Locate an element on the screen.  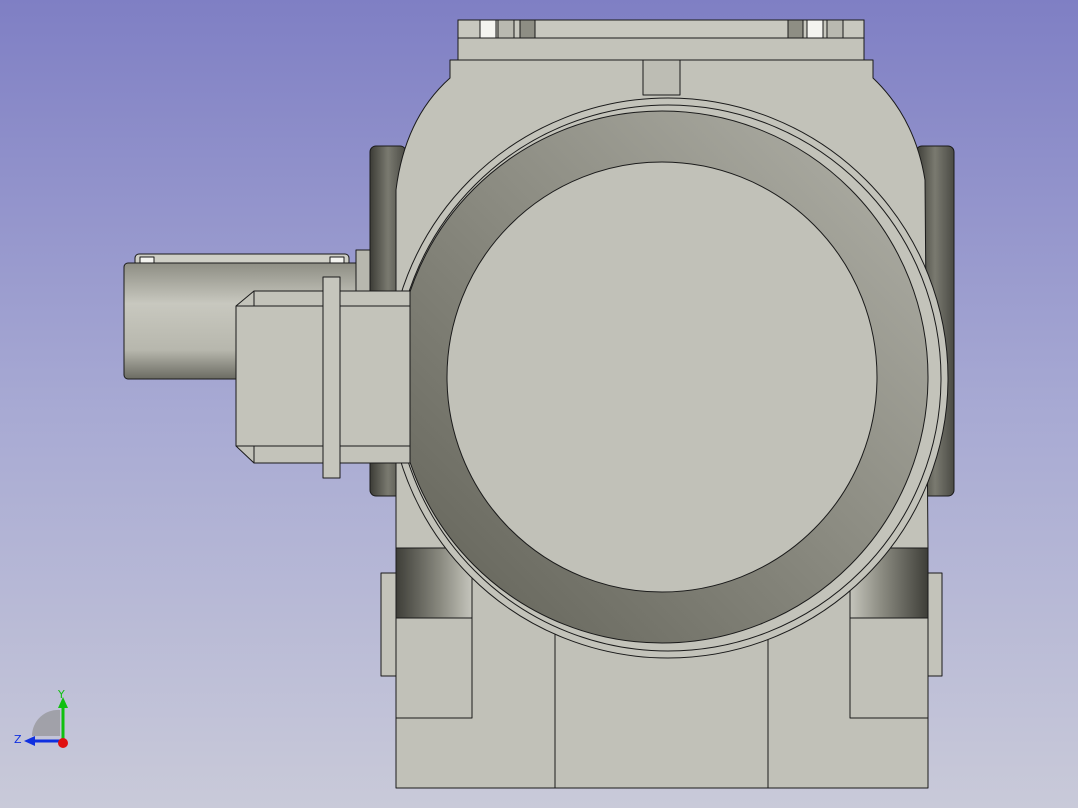
coupling-ring is located at coordinates (331, 377).